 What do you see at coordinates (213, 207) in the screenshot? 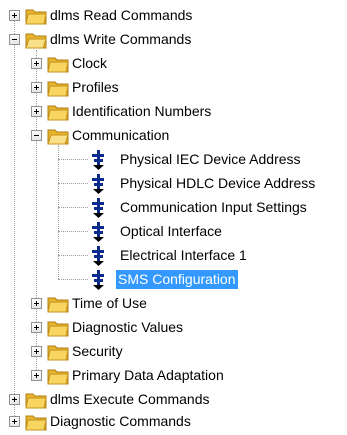
I see `tree-label: Communication Input Settings` at bounding box center [213, 207].